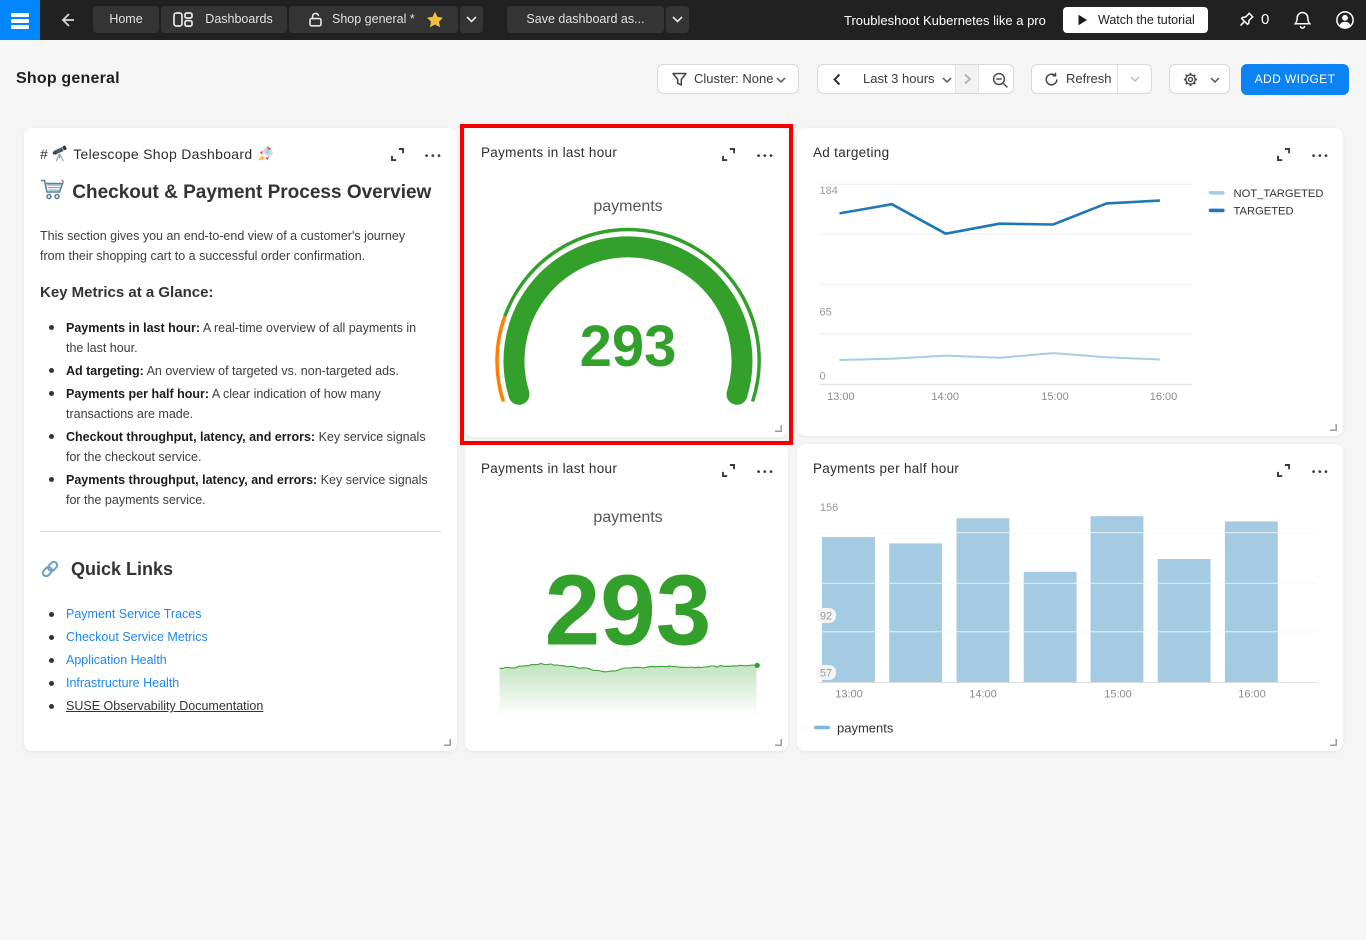 The height and width of the screenshot is (940, 1366). Describe the element at coordinates (628, 610) in the screenshot. I see `svg-text: 293` at that location.